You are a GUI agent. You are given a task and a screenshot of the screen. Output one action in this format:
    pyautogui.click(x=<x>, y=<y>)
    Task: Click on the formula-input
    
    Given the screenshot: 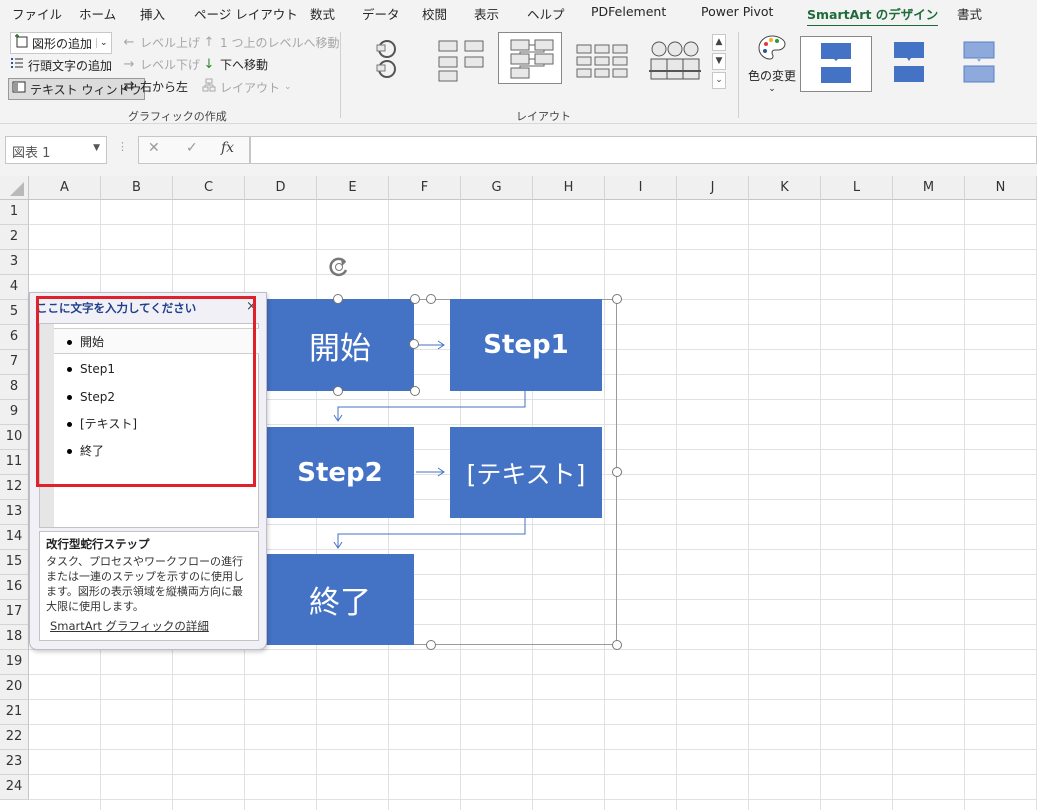 What is the action you would take?
    pyautogui.click(x=643, y=150)
    